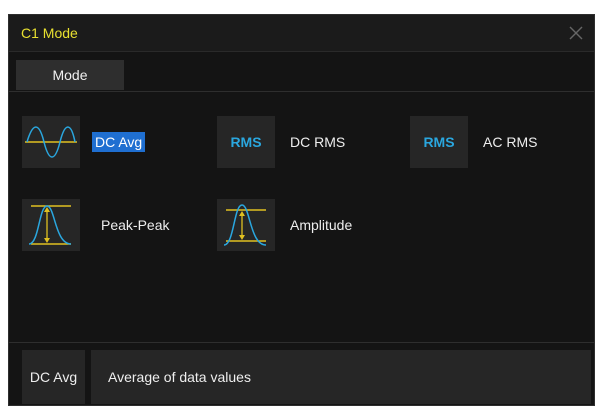  I want to click on tab-mode-label: Mode, so click(70, 75).